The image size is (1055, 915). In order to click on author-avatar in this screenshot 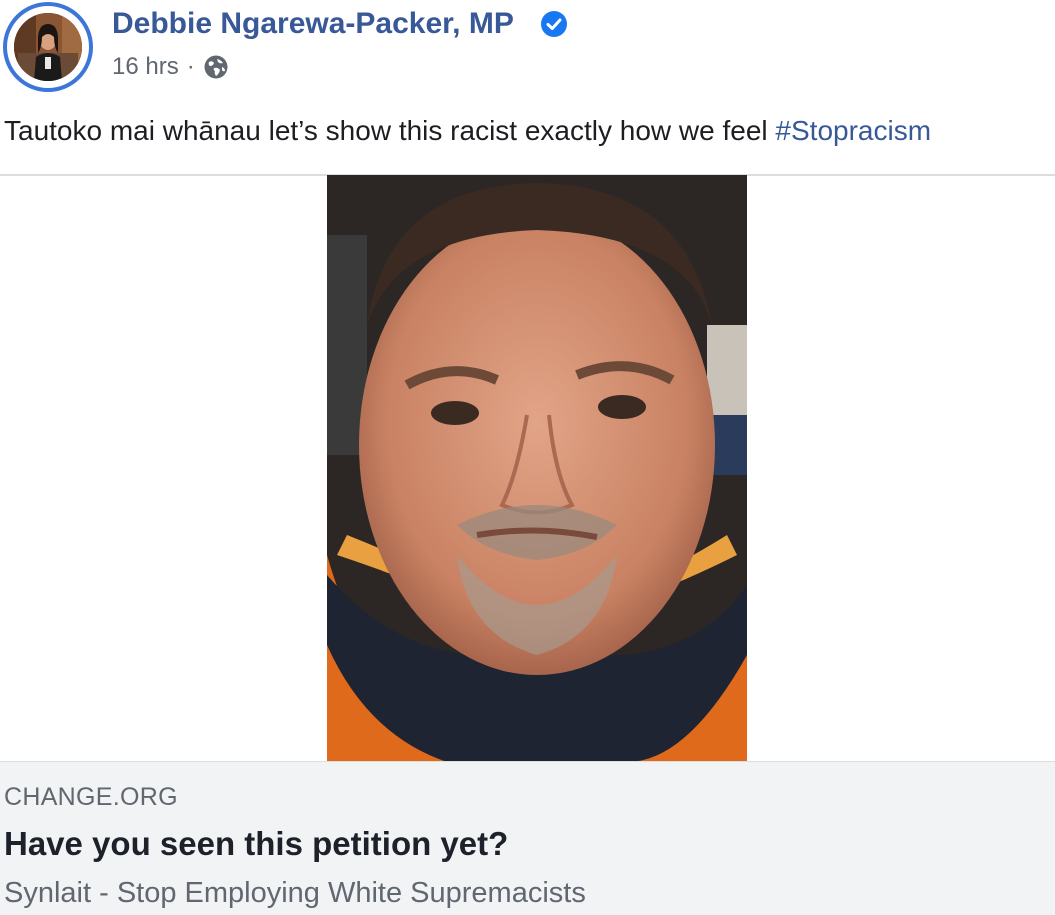, I will do `click(48, 47)`.